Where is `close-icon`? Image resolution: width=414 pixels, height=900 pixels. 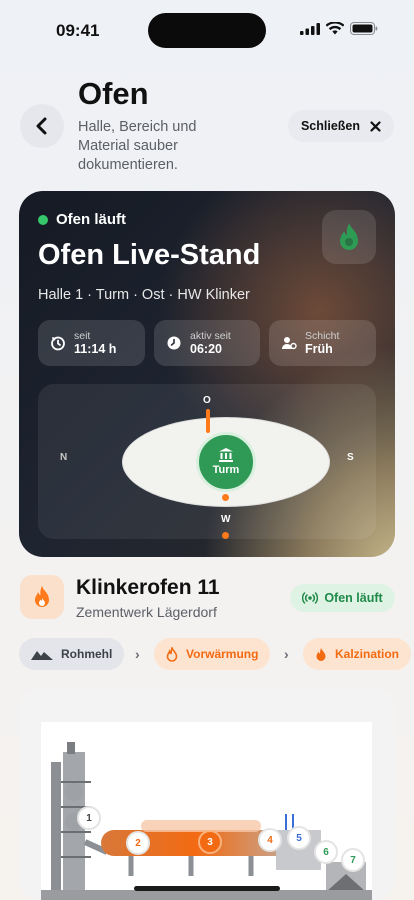 close-icon is located at coordinates (375, 126).